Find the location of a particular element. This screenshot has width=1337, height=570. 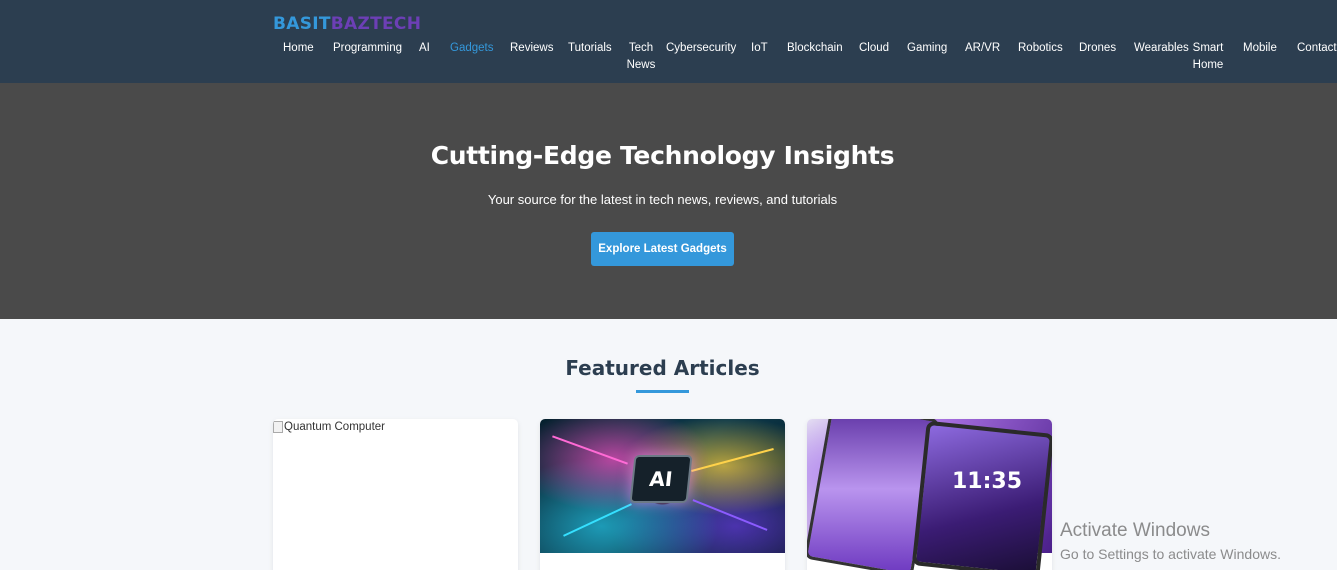

nav-programming: Programming is located at coordinates (367, 48).